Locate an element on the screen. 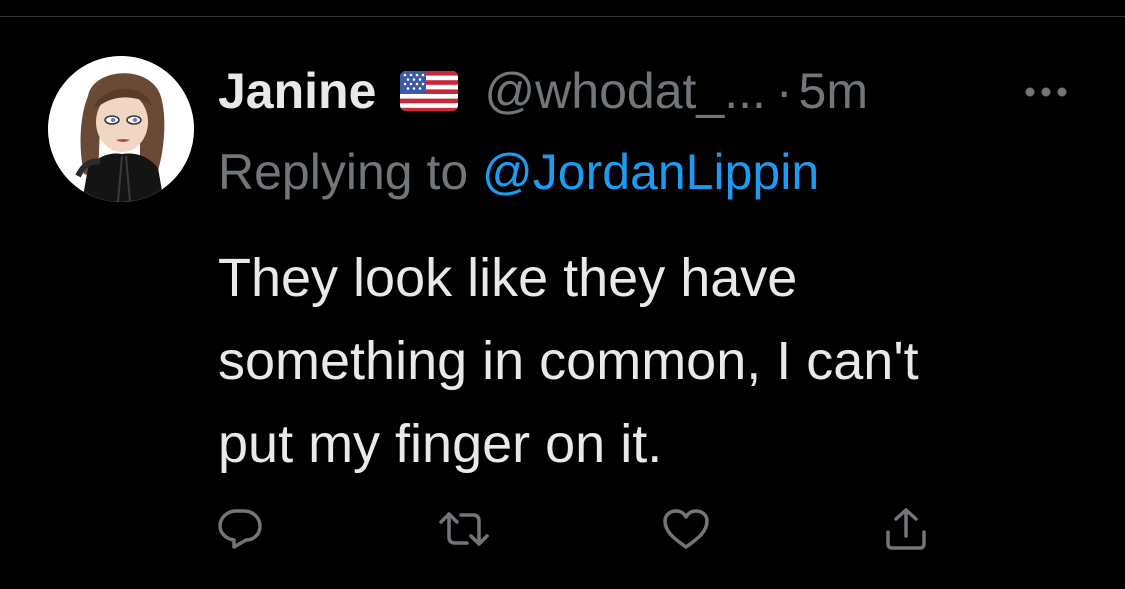 This screenshot has height=589, width=1125. retweet-button is located at coordinates (464, 529).